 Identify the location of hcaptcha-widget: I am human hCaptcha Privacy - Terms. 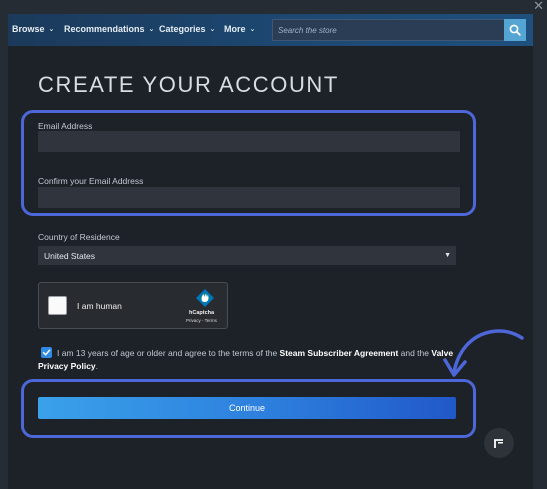
(133, 305).